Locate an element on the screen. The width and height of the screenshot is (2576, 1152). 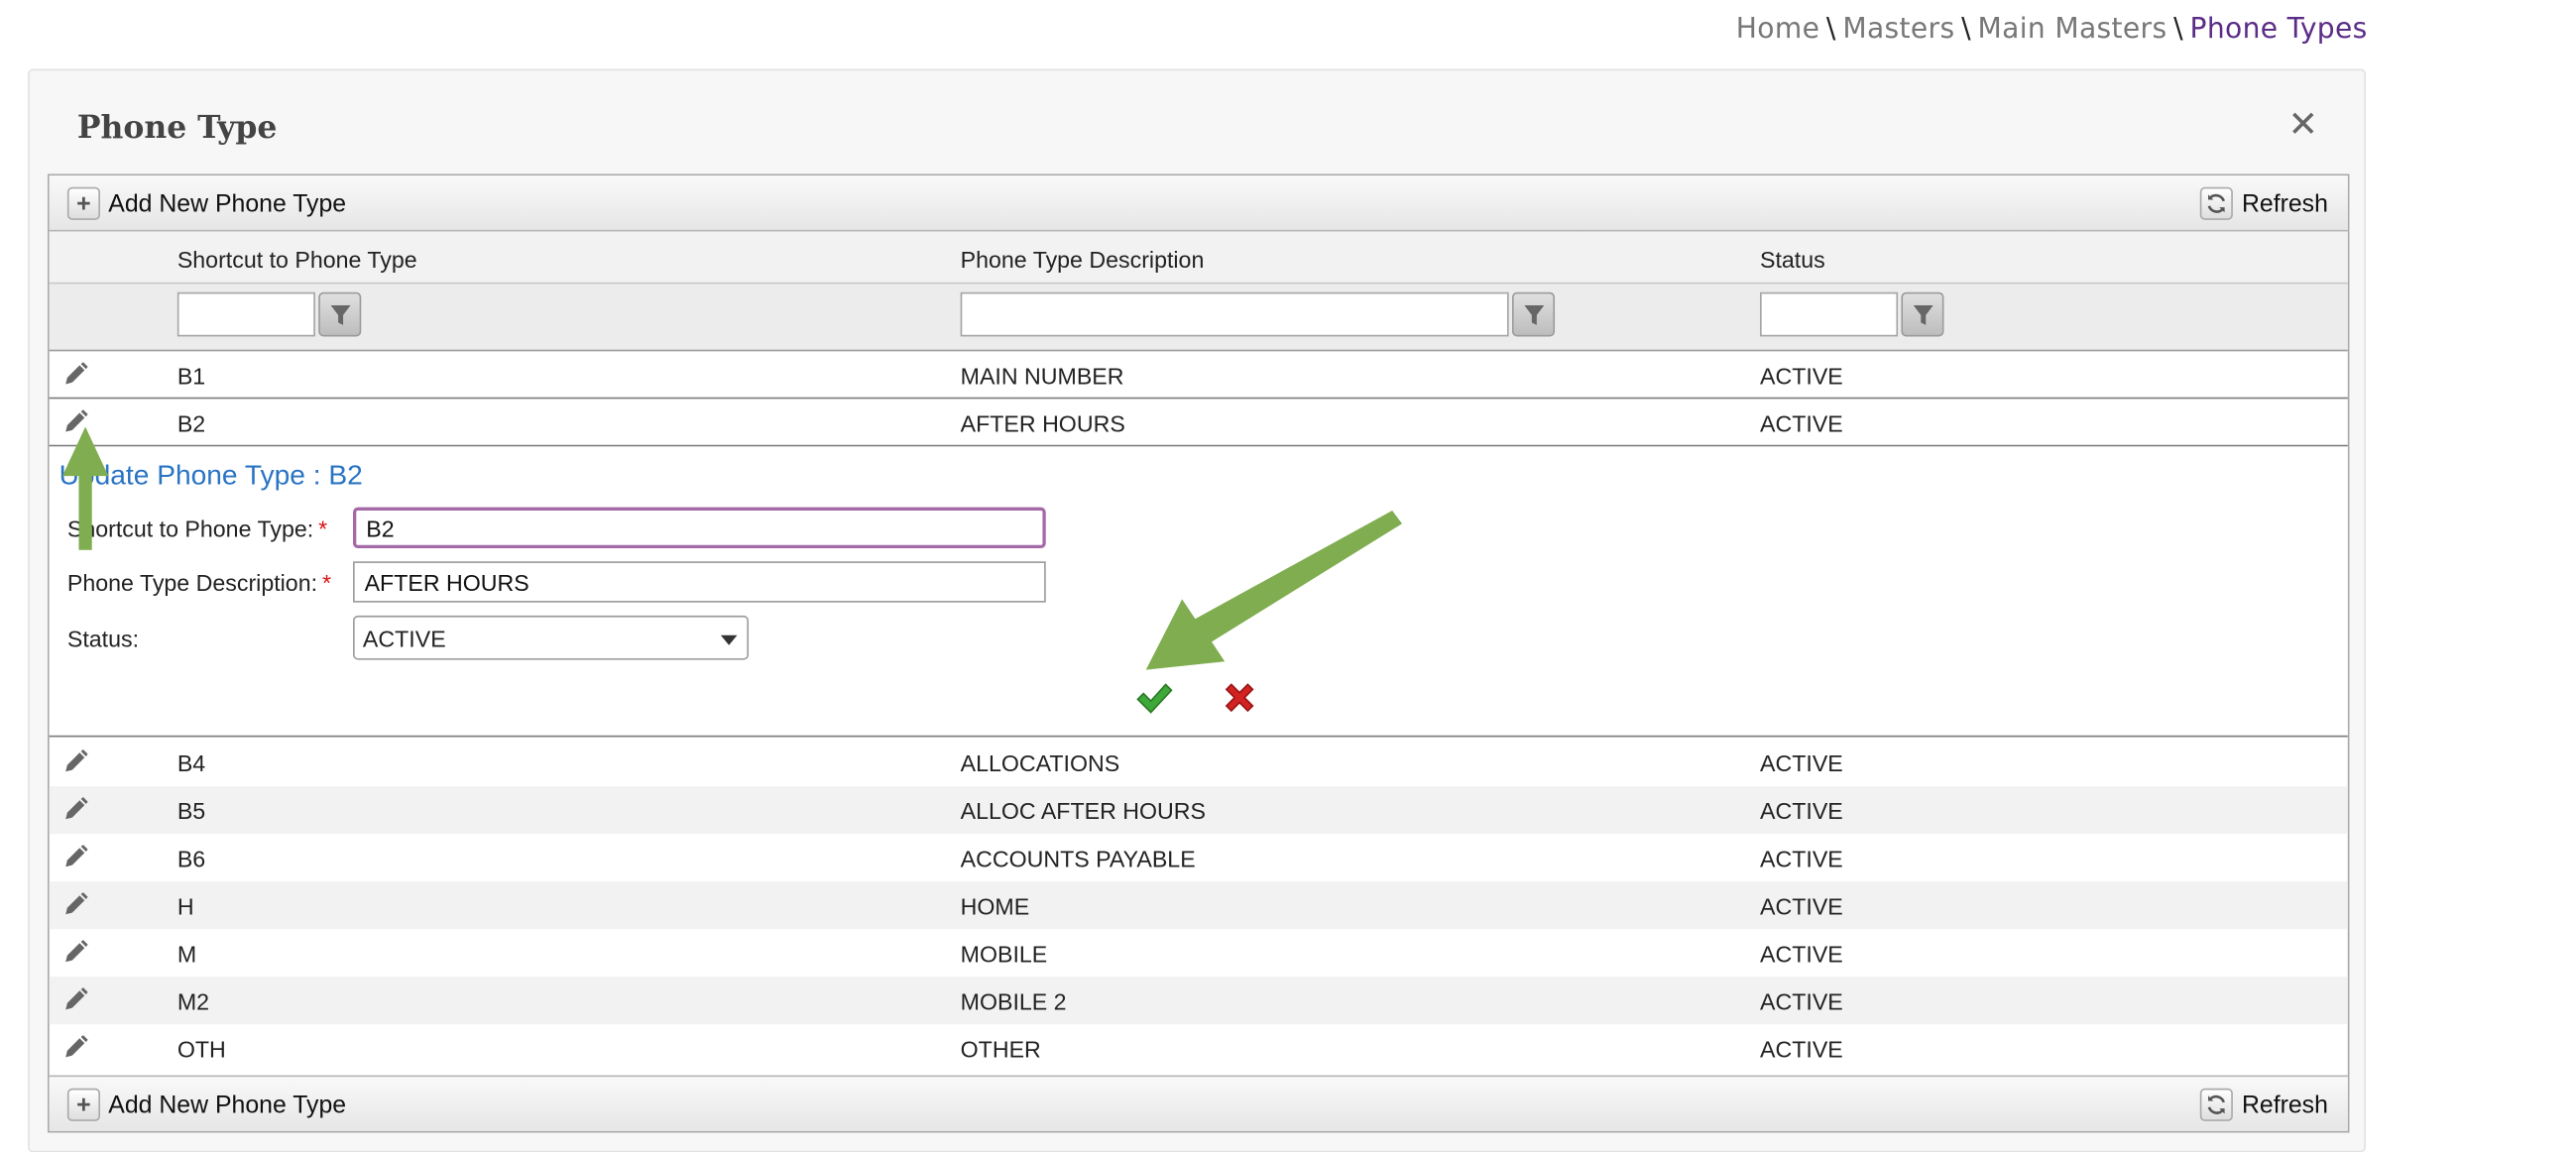
table-row: M2 MOBILE 2 ACTIVE is located at coordinates (1198, 1001).